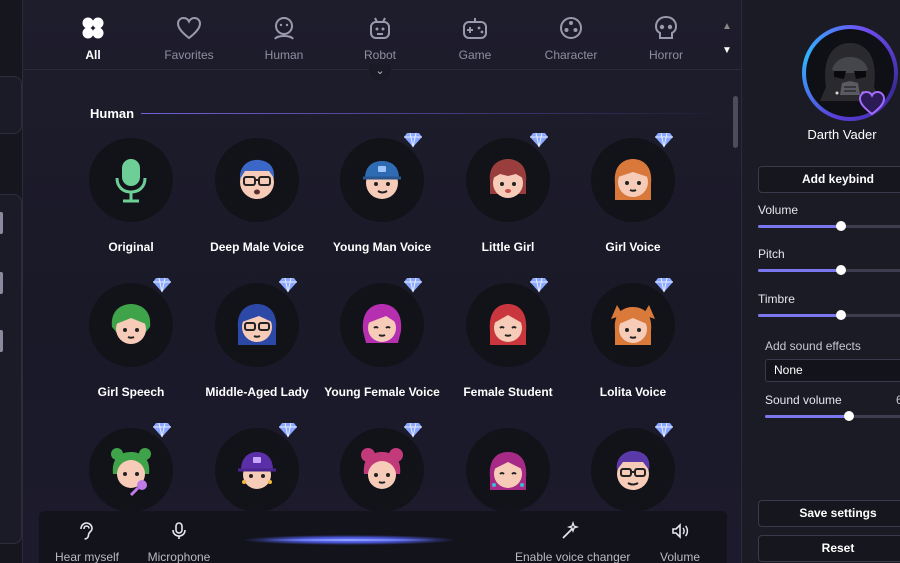  Describe the element at coordinates (803, 400) in the screenshot. I see `sound-volume-label: Sound volume` at that location.